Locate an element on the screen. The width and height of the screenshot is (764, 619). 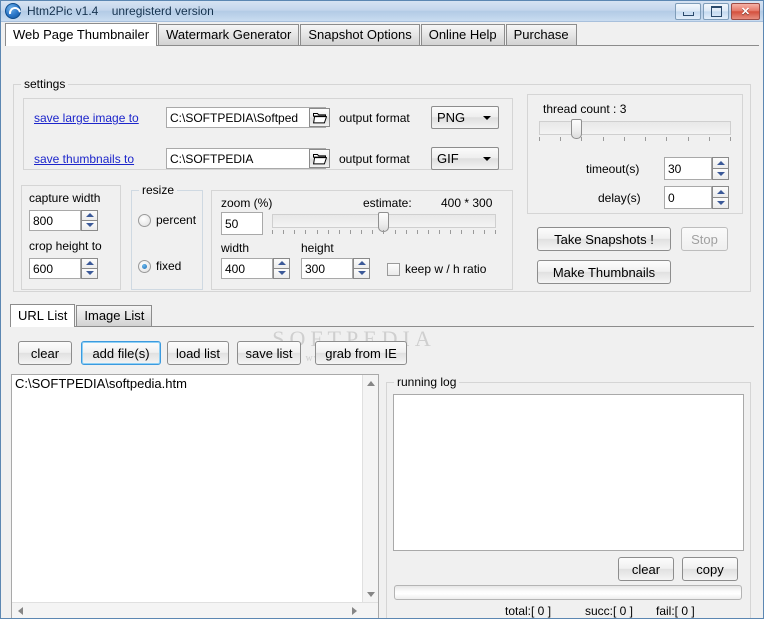
large-image-path-input: C:\SOFTPEDIA\Softped is located at coordinates (246, 117).